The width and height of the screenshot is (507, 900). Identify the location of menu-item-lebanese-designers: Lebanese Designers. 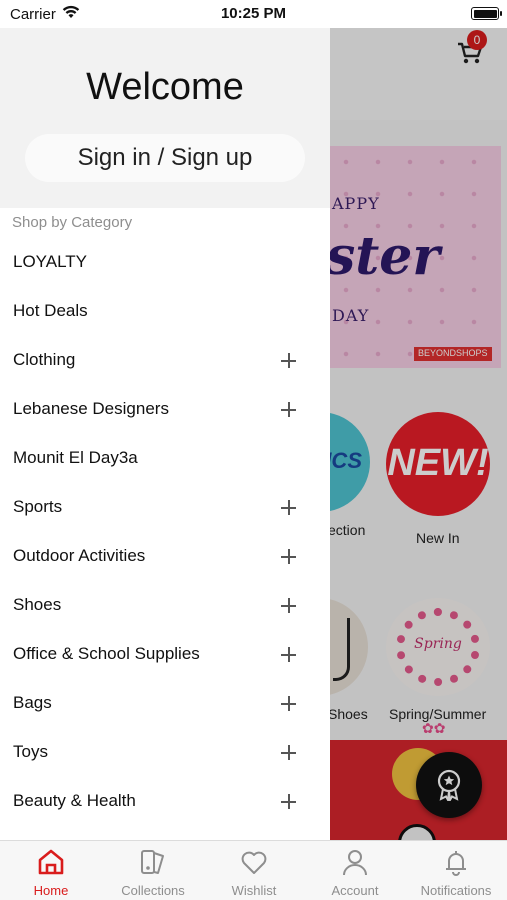
(165, 409).